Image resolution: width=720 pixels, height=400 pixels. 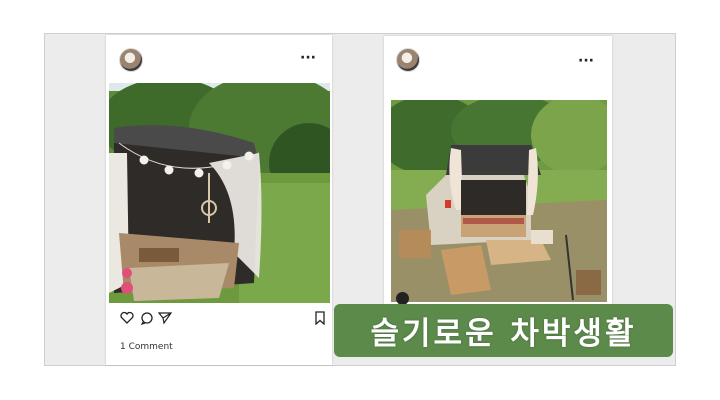 I want to click on bookmark-icon, so click(x=320, y=318).